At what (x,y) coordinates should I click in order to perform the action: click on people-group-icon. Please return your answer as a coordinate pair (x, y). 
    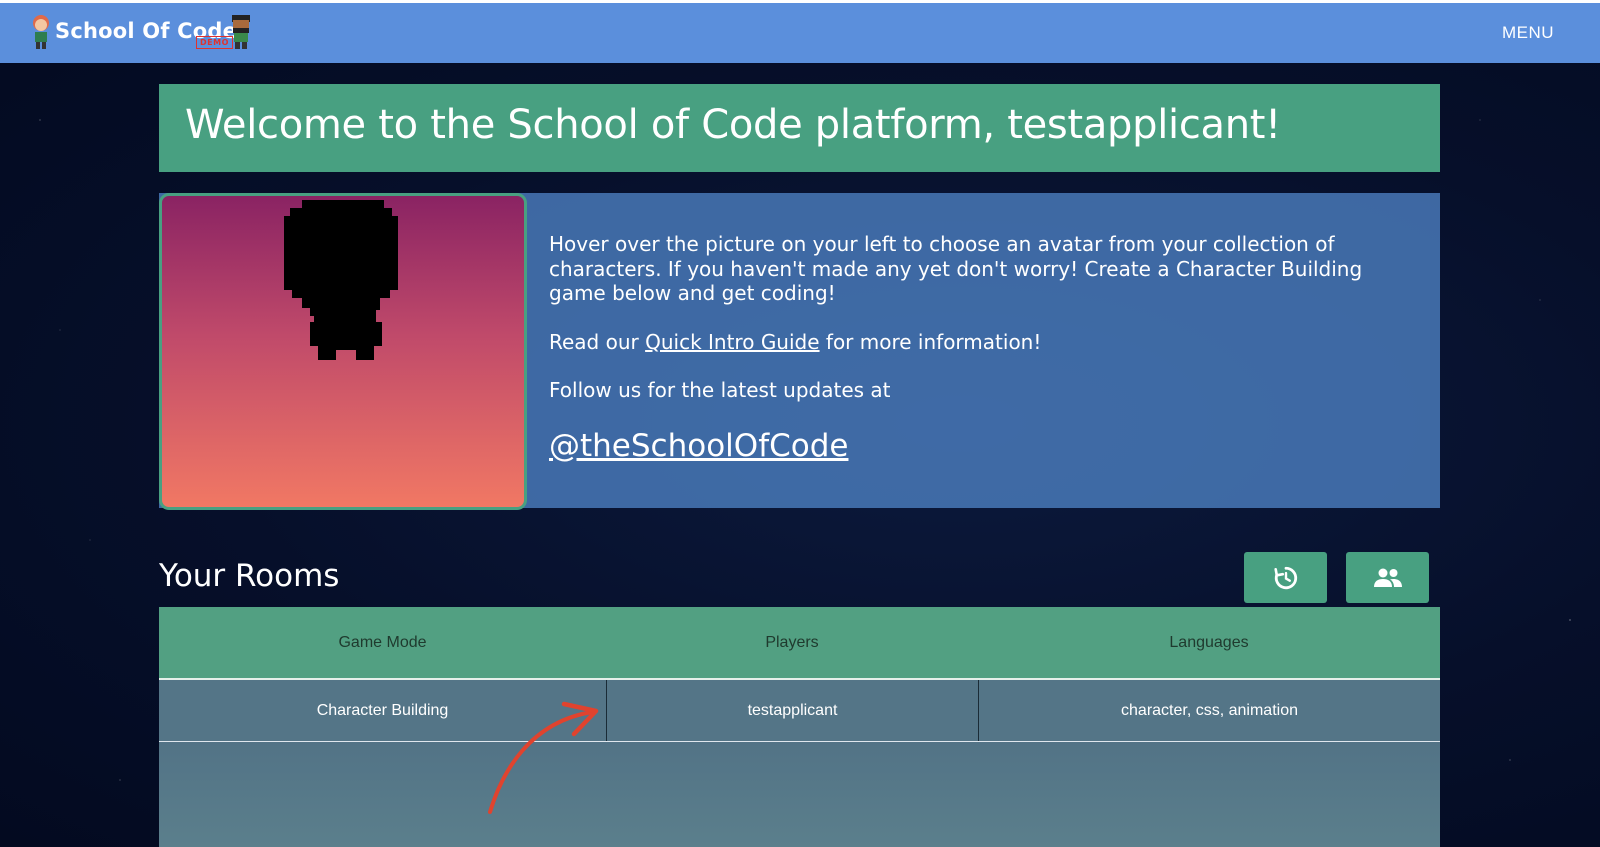
    Looking at the image, I should click on (1387, 577).